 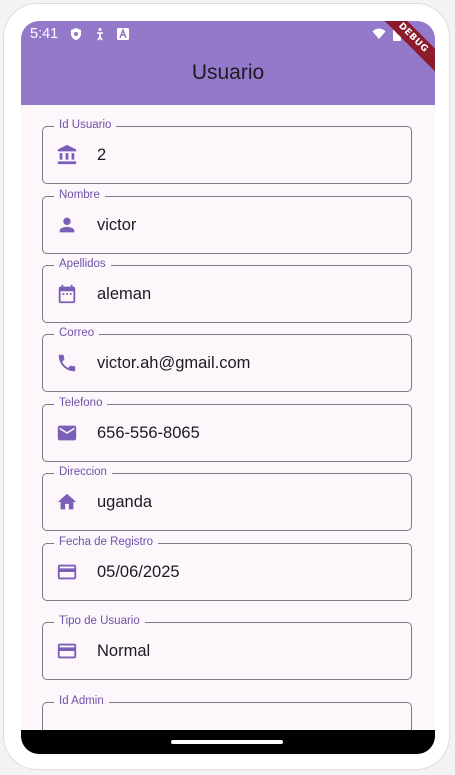 I want to click on field-value: victor.ah@gmail.com, so click(x=174, y=363).